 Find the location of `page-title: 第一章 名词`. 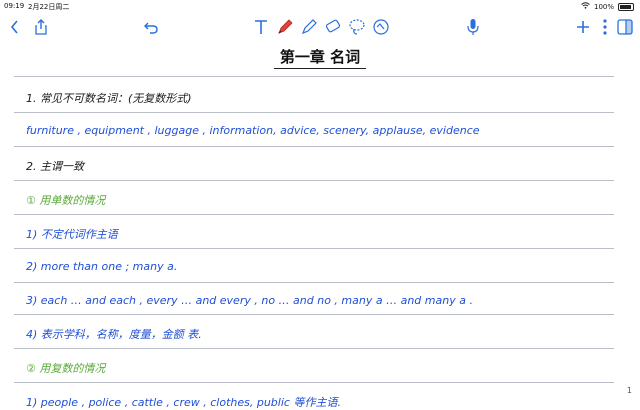

page-title: 第一章 名词 is located at coordinates (320, 57).